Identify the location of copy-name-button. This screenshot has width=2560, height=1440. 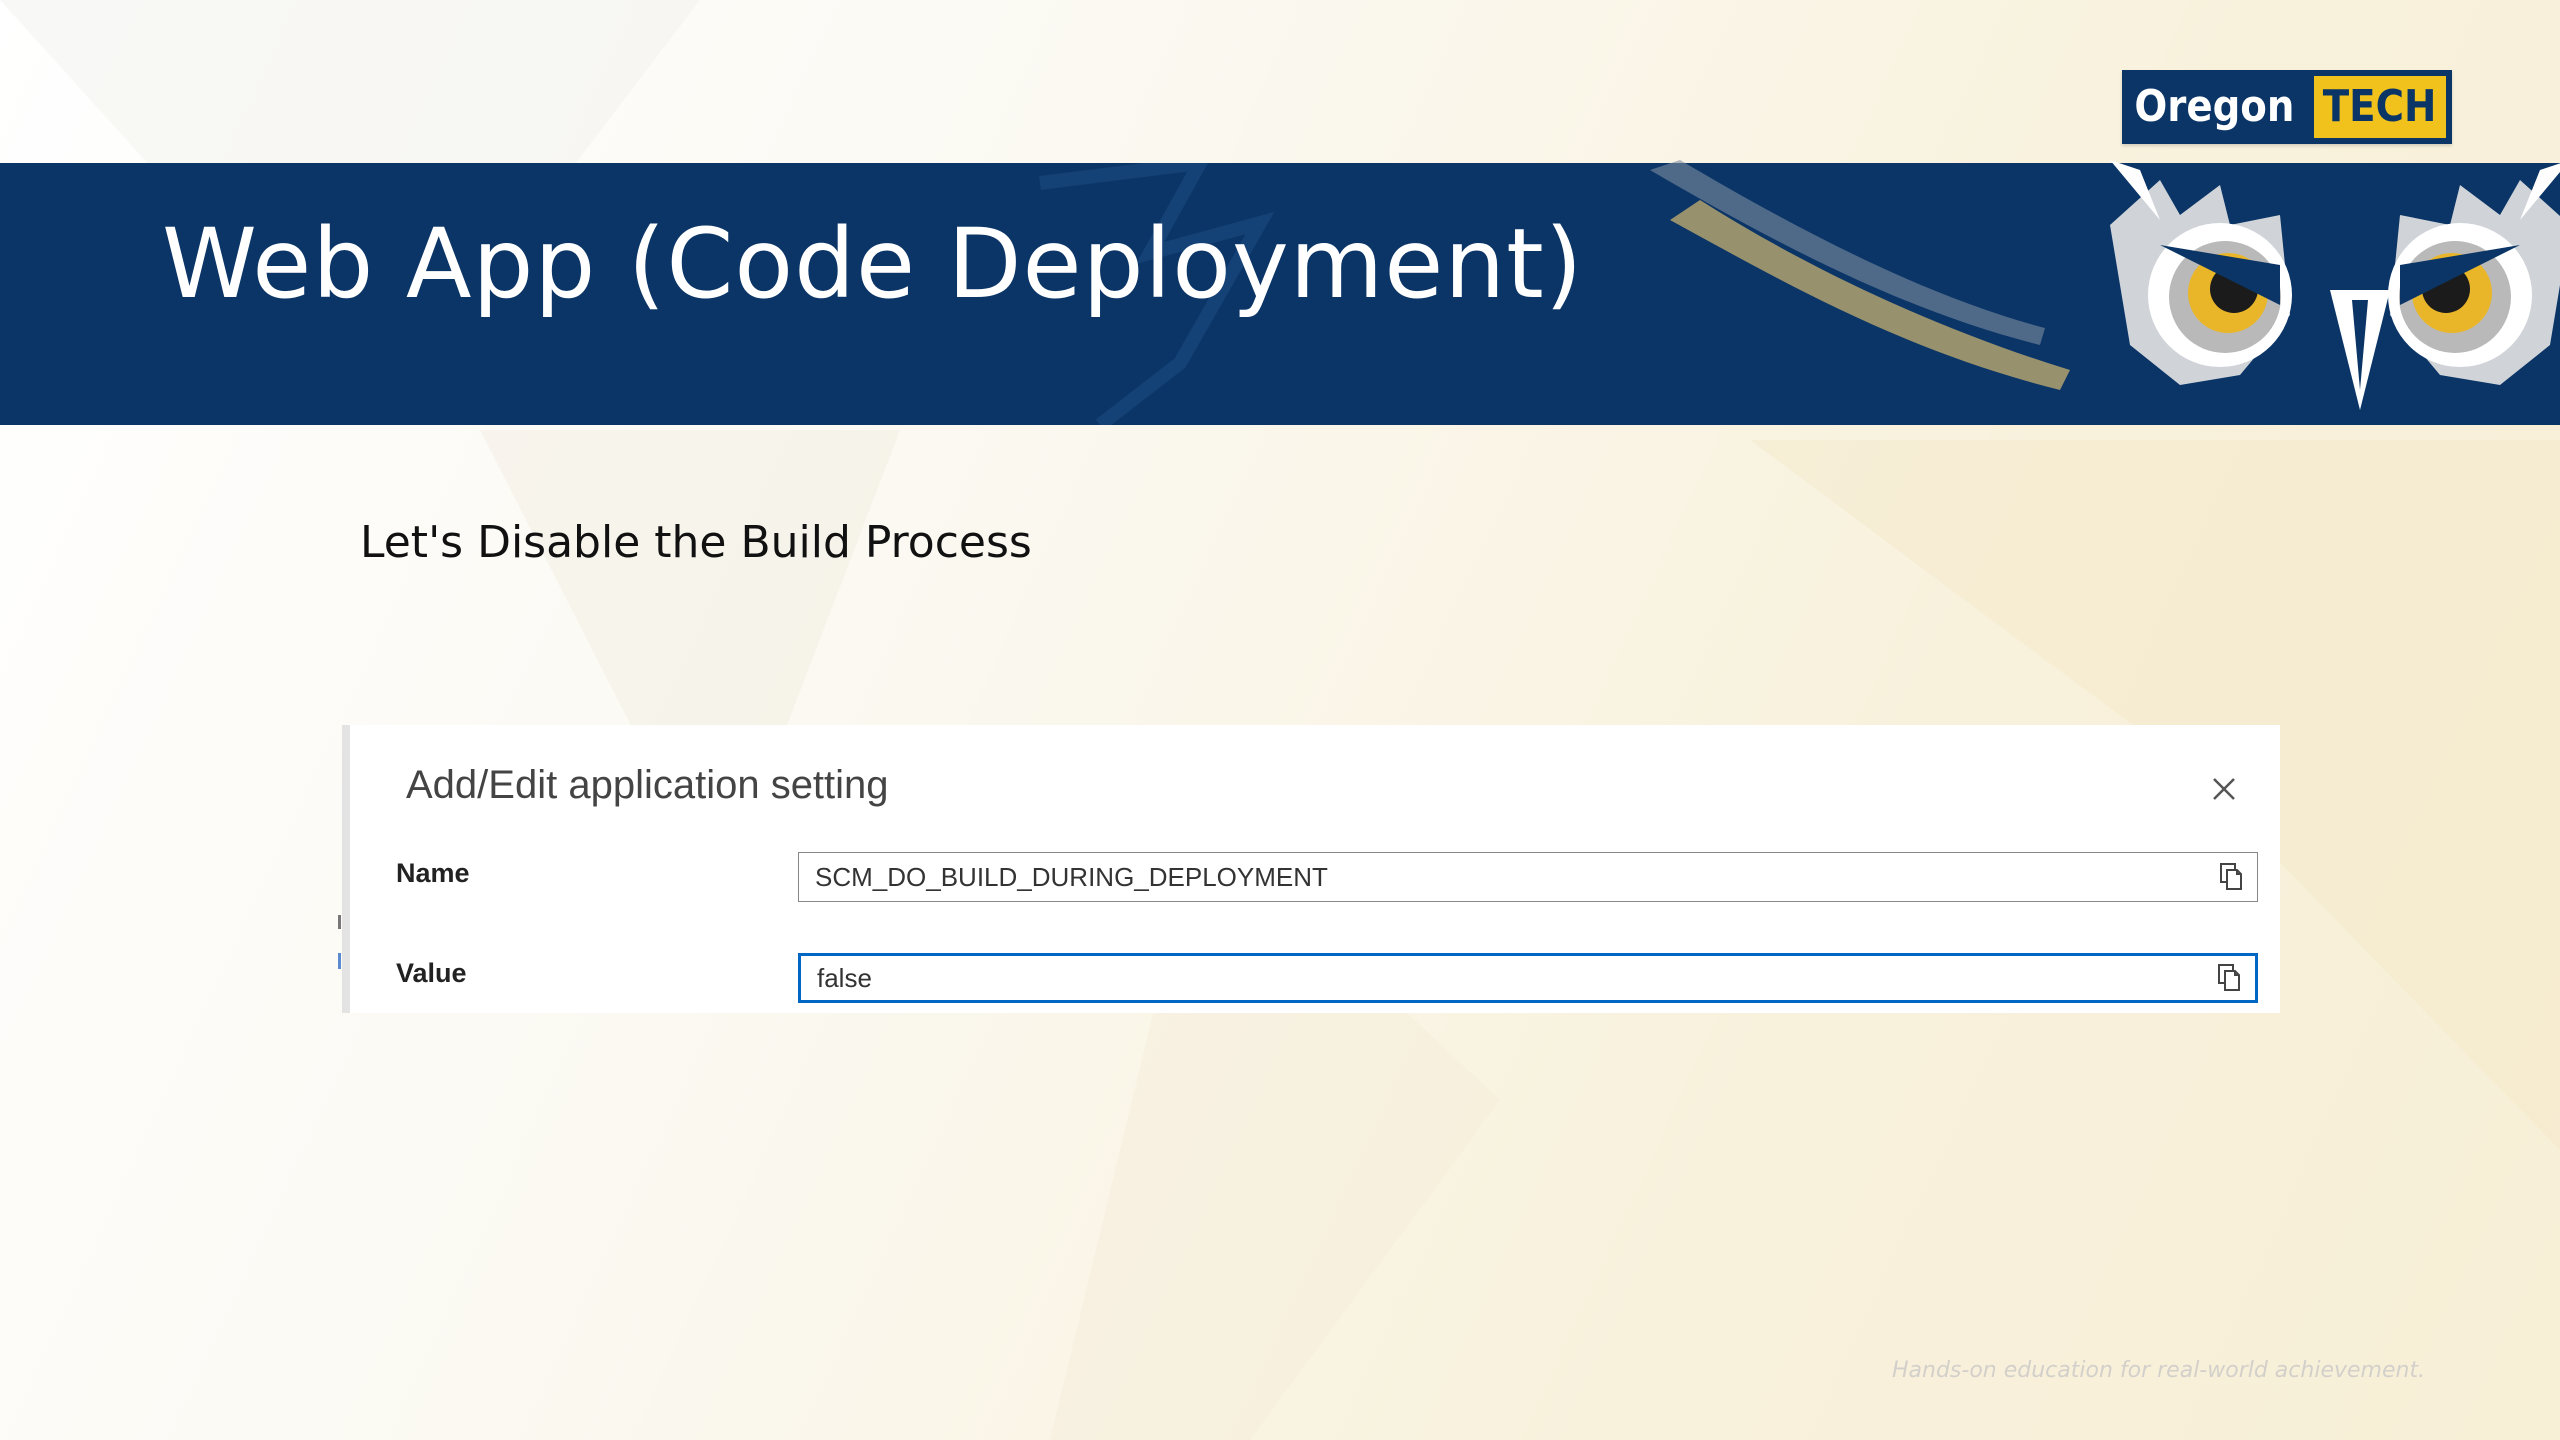
(2231, 877).